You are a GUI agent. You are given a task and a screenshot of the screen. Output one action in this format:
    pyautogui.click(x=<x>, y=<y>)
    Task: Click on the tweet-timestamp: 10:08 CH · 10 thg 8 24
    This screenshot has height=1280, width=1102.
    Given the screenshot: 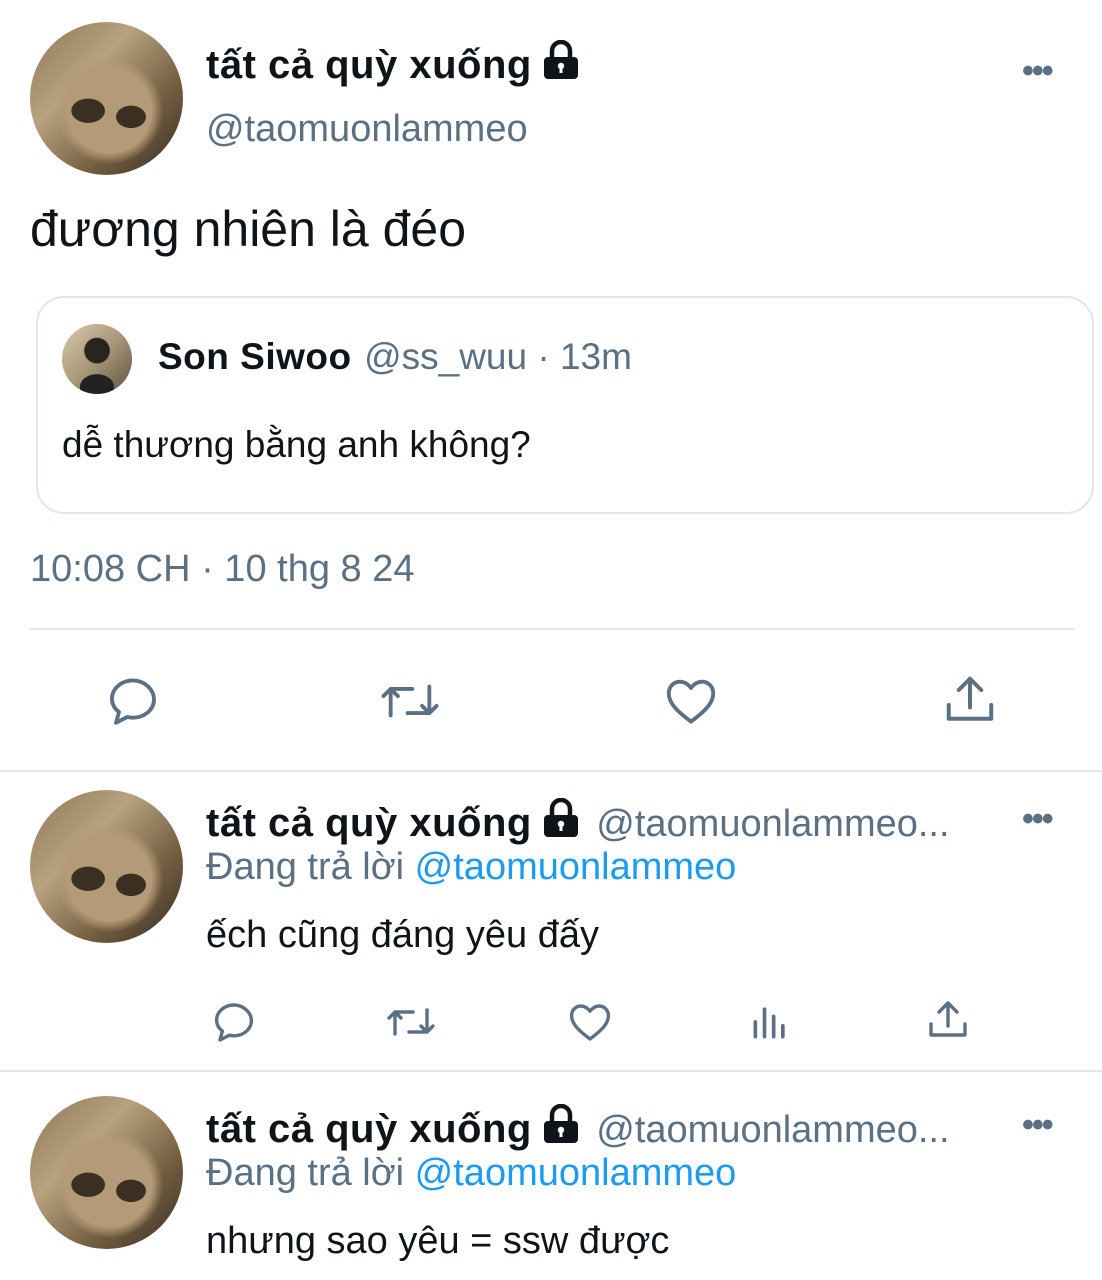 What is the action you would take?
    pyautogui.click(x=222, y=569)
    